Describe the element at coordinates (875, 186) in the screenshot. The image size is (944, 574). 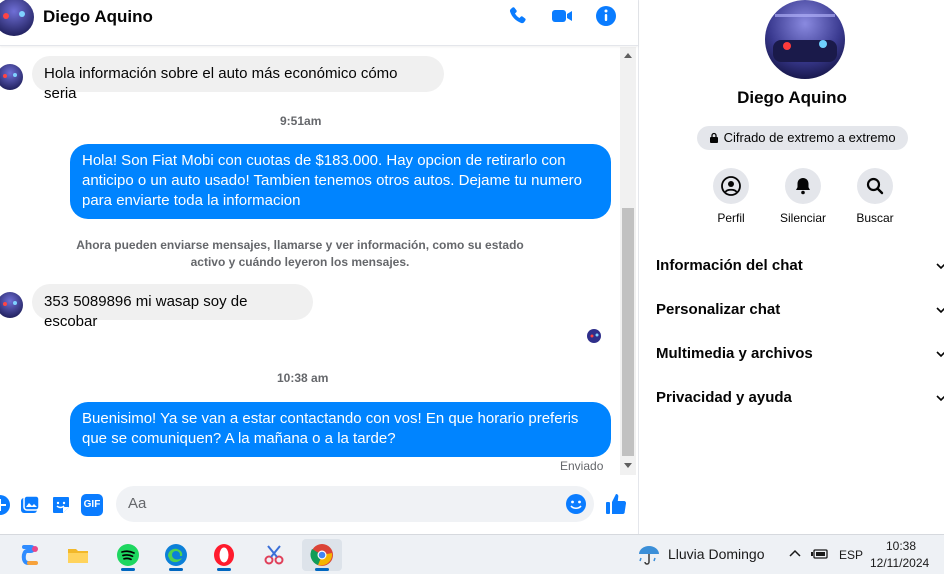
I see `search-icon` at that location.